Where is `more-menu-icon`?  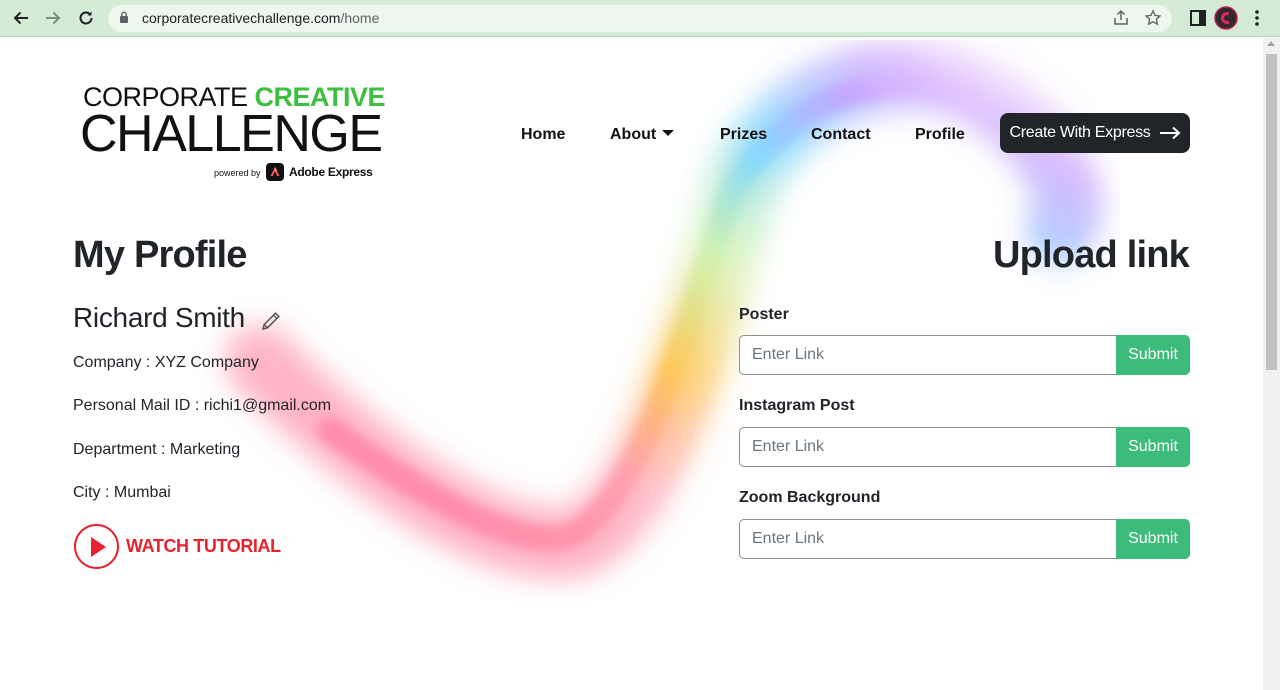
more-menu-icon is located at coordinates (1257, 20).